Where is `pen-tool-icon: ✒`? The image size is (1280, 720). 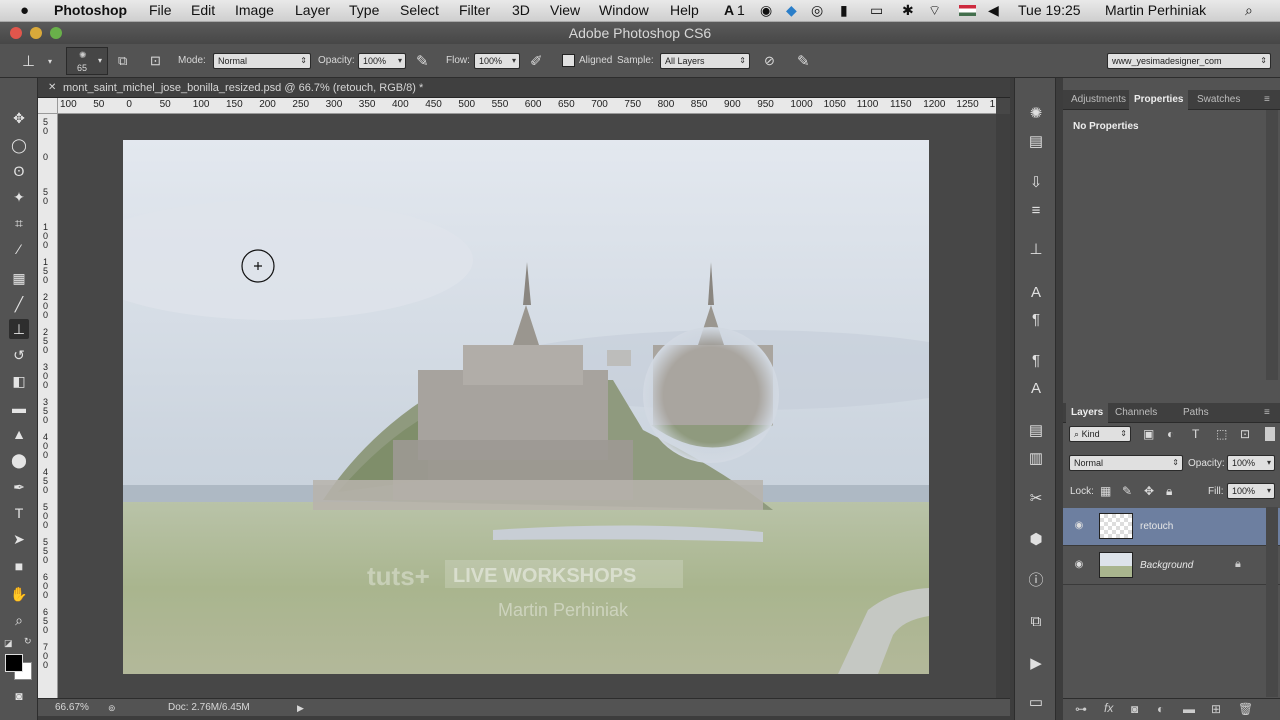
pen-tool-icon: ✒ is located at coordinates (19, 487).